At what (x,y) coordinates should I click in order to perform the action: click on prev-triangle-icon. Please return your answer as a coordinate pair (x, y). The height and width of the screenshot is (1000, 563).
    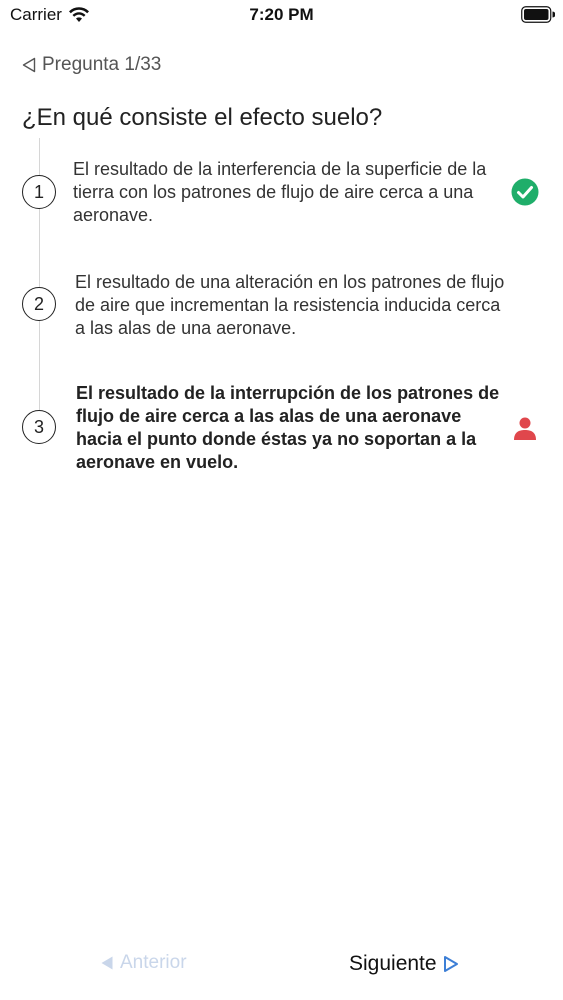
    Looking at the image, I should click on (107, 963).